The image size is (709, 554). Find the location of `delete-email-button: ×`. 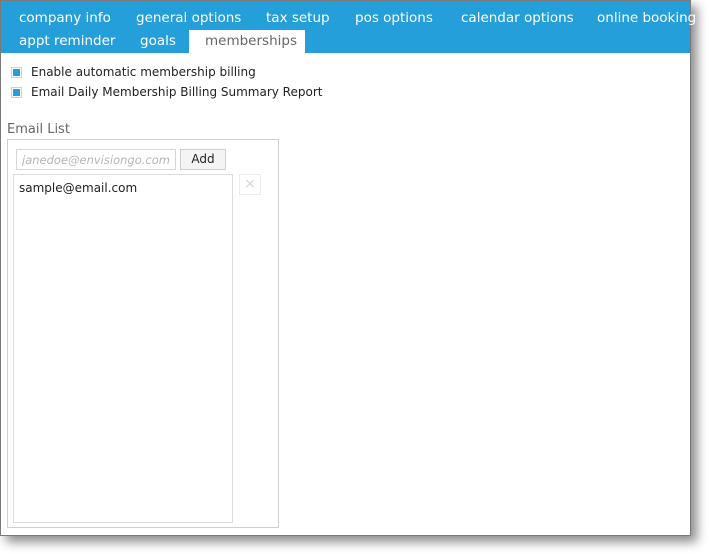

delete-email-button: × is located at coordinates (250, 184).